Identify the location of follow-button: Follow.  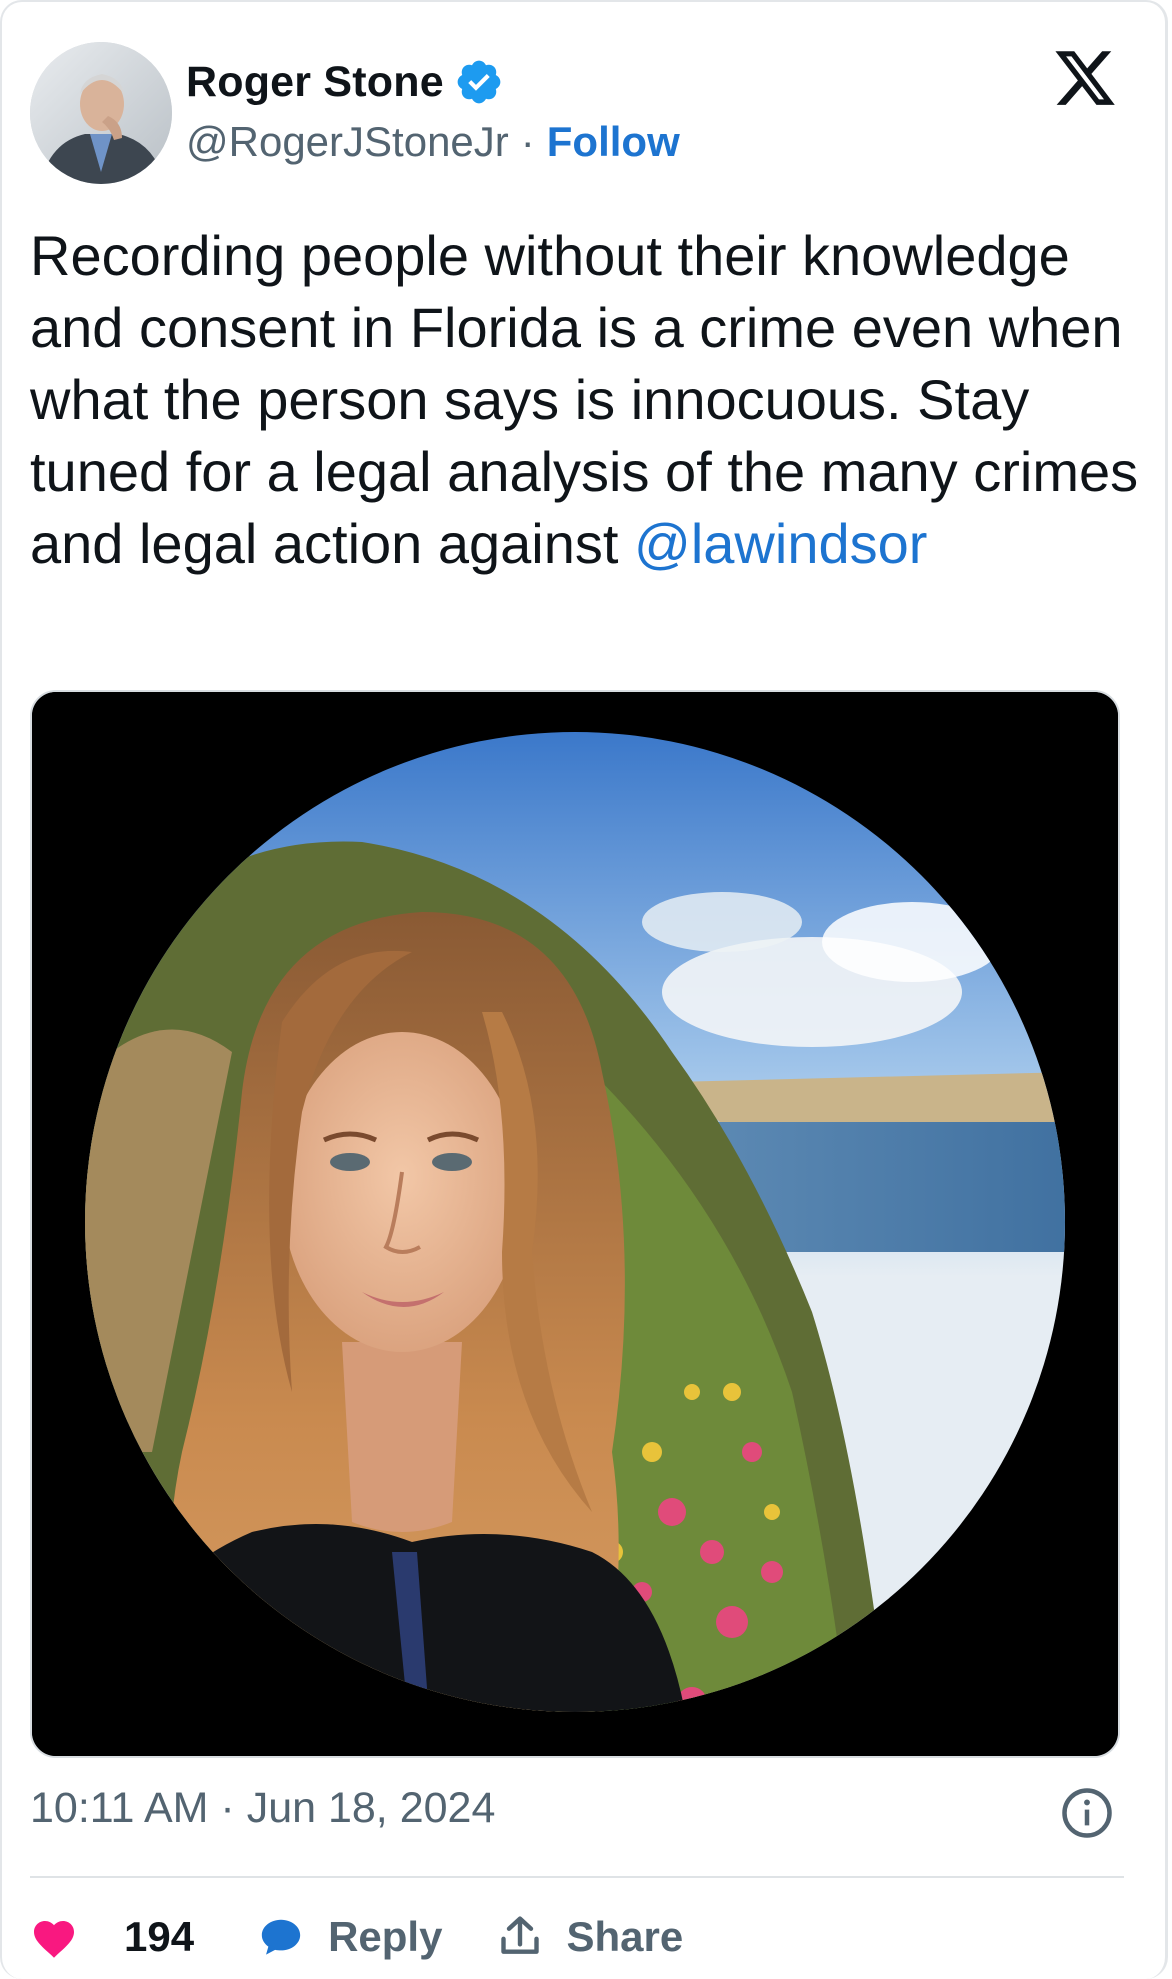
(613, 142).